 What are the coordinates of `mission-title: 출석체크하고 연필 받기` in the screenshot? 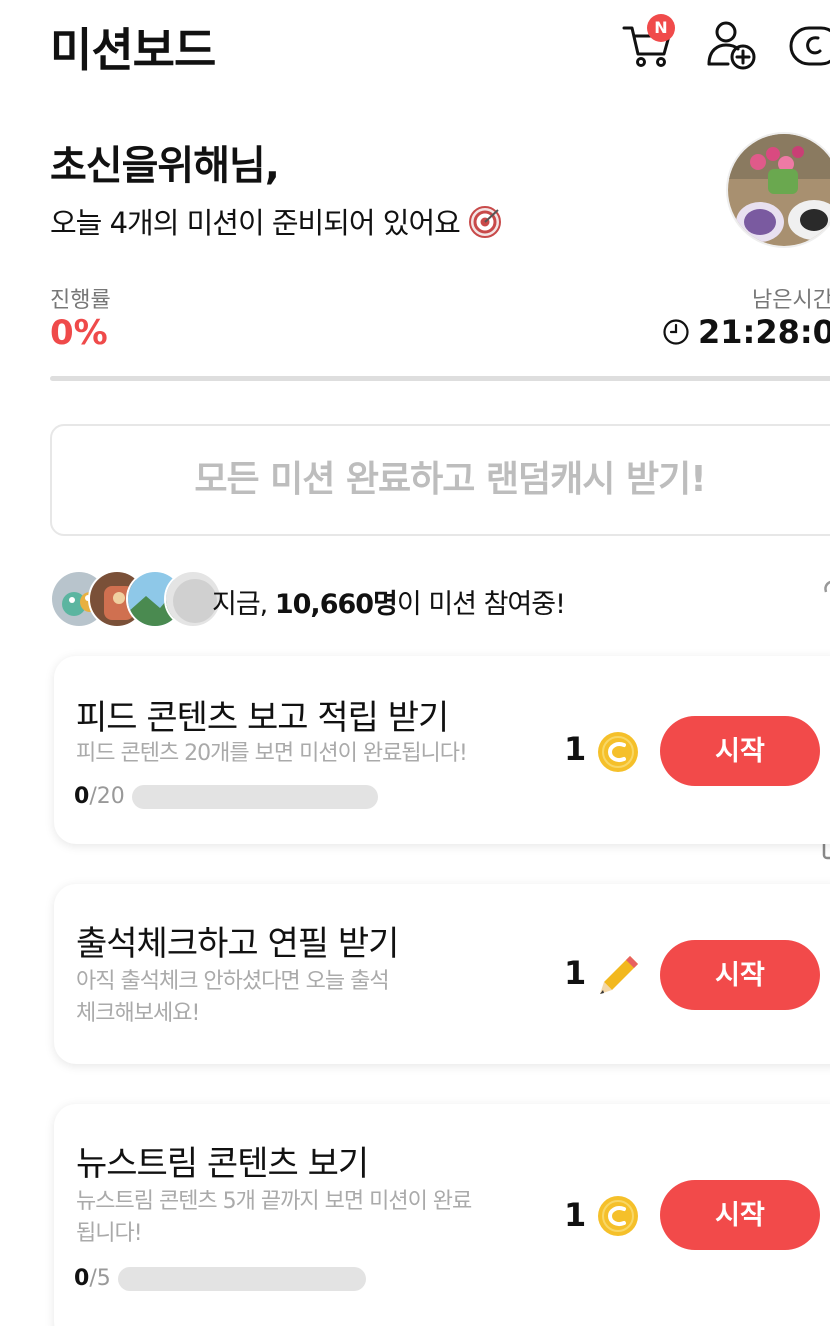 It's located at (237, 944).